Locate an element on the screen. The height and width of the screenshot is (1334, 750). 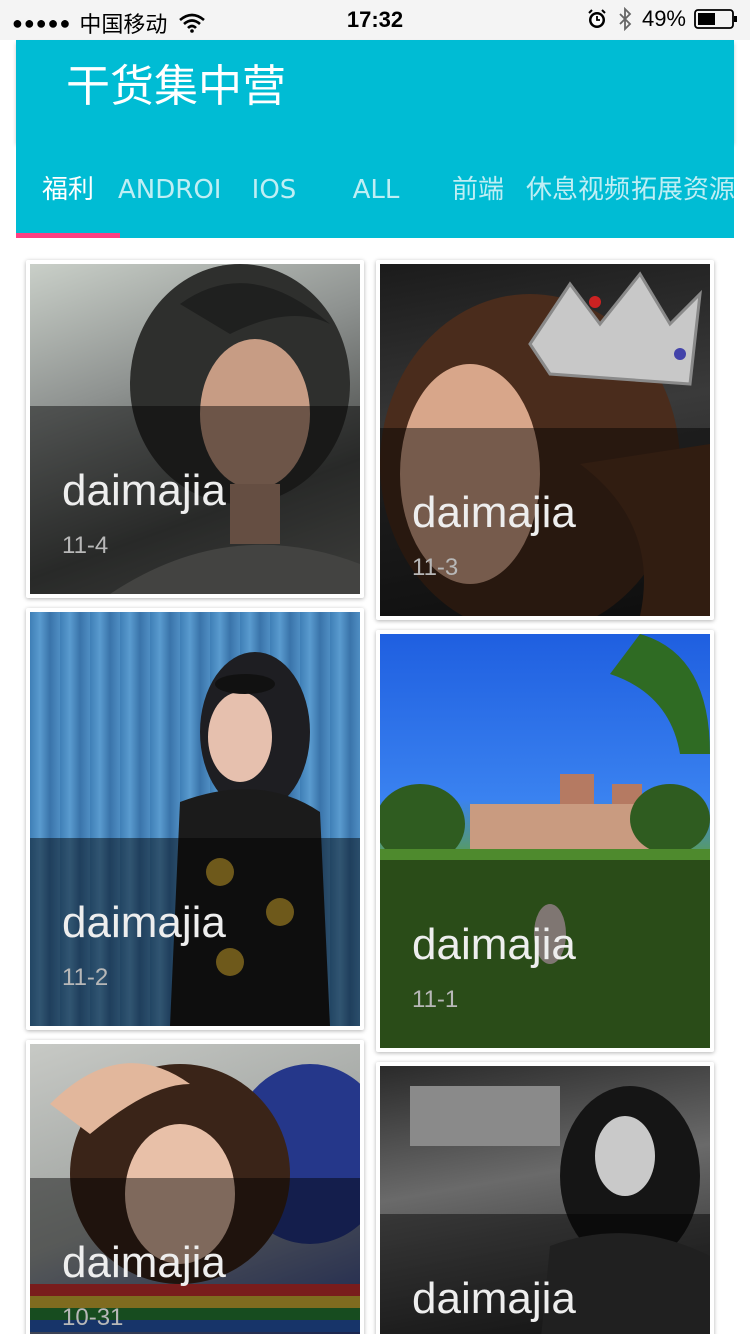
photo-card: daimajia 11-1 is located at coordinates (545, 841).